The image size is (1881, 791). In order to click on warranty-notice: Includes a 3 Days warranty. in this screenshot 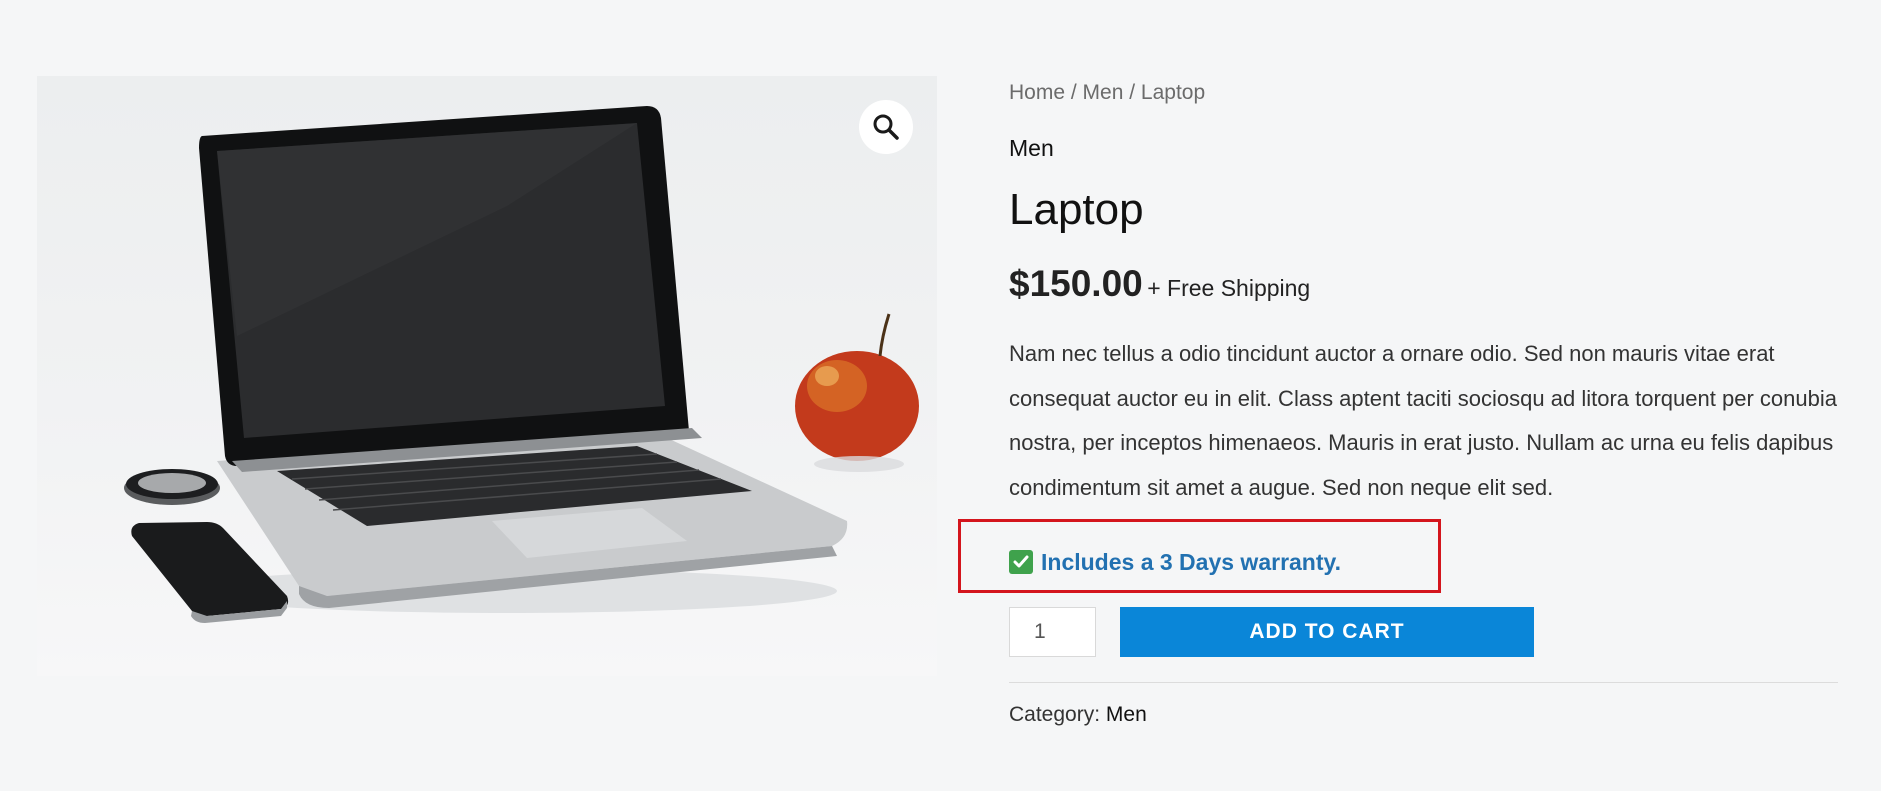, I will do `click(1175, 562)`.